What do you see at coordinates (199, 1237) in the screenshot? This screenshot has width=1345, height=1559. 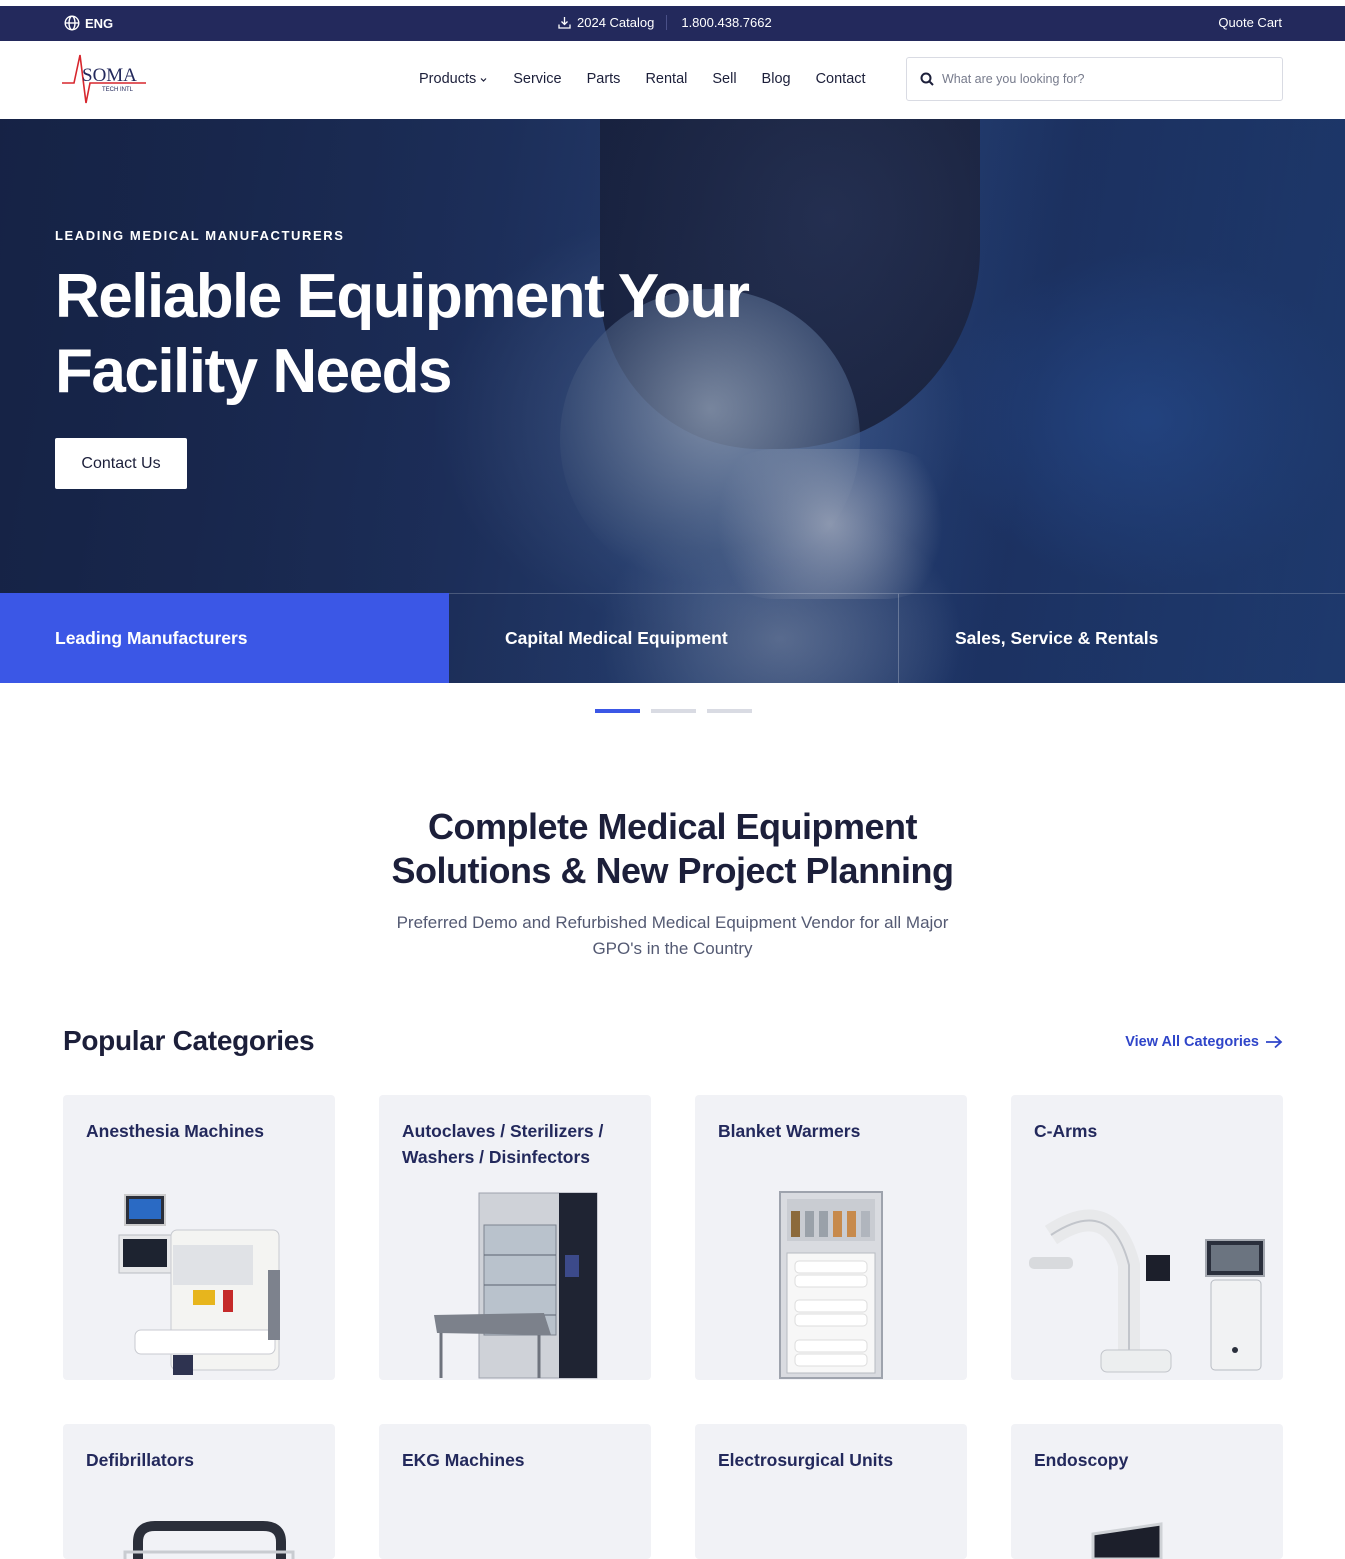 I see `category-card-anesthesia-machines: Anesthesia Machines` at bounding box center [199, 1237].